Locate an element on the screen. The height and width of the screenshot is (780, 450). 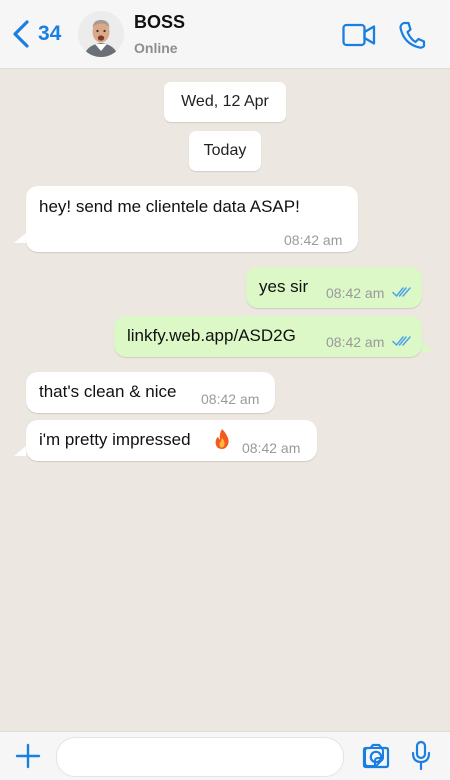
chat-header: 34 BOSS Online is located at coordinates (225, 34).